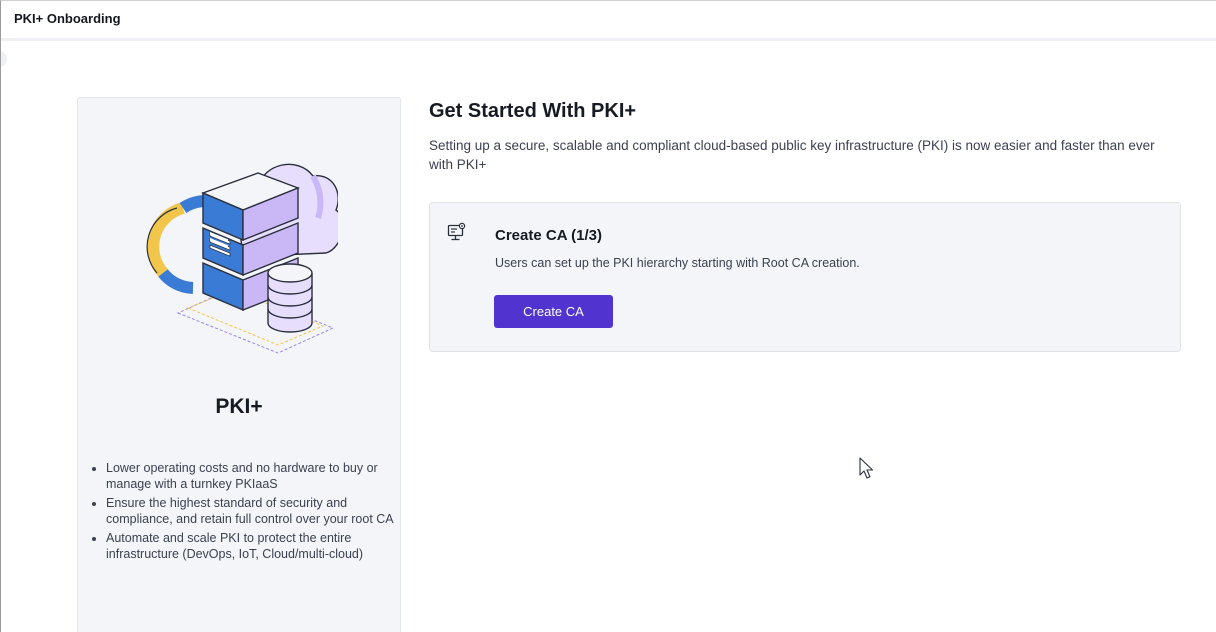  I want to click on top-bar: PKI+ Onboarding, so click(608, 21).